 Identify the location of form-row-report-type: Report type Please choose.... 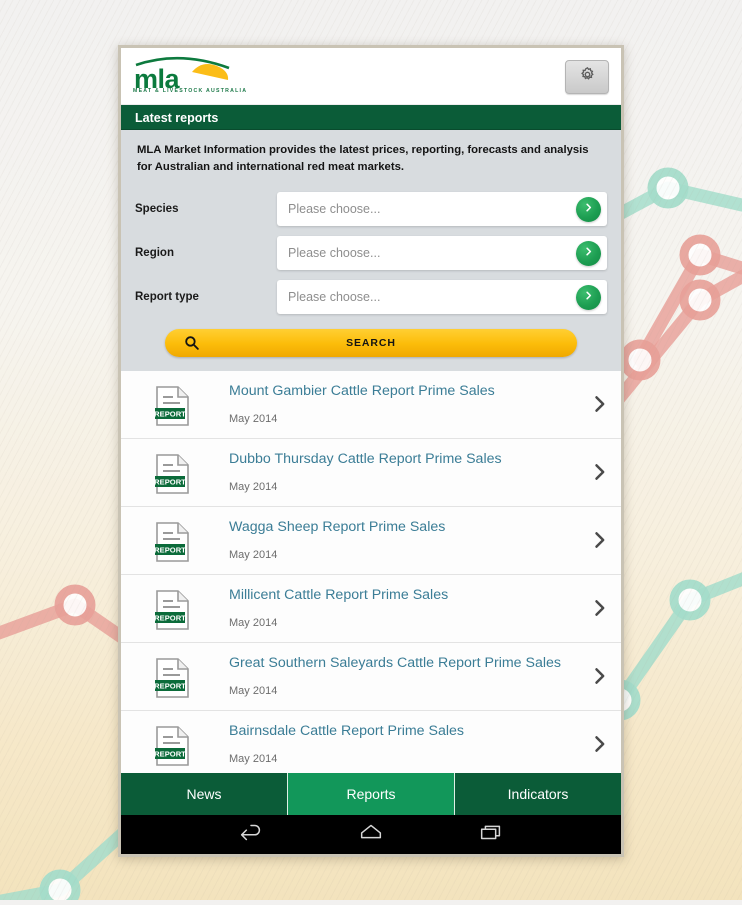
(371, 297).